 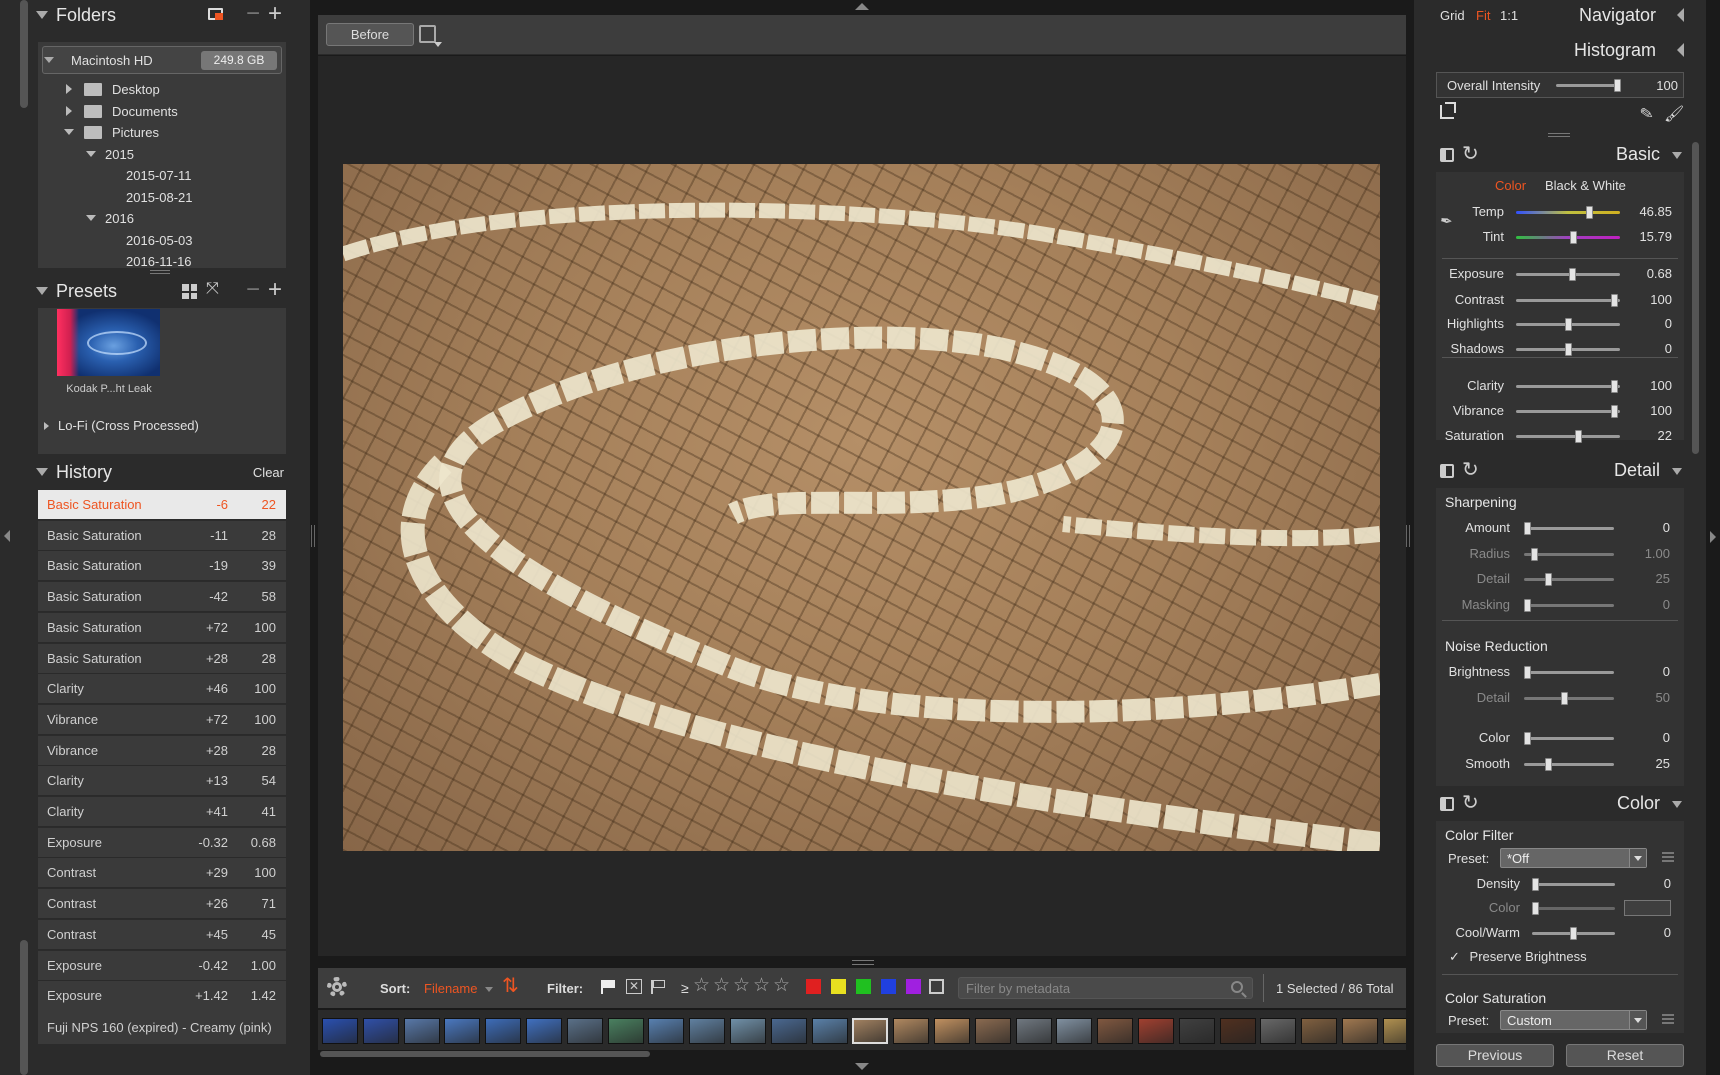 I want to click on history-clear-button: Clear, so click(x=268, y=472).